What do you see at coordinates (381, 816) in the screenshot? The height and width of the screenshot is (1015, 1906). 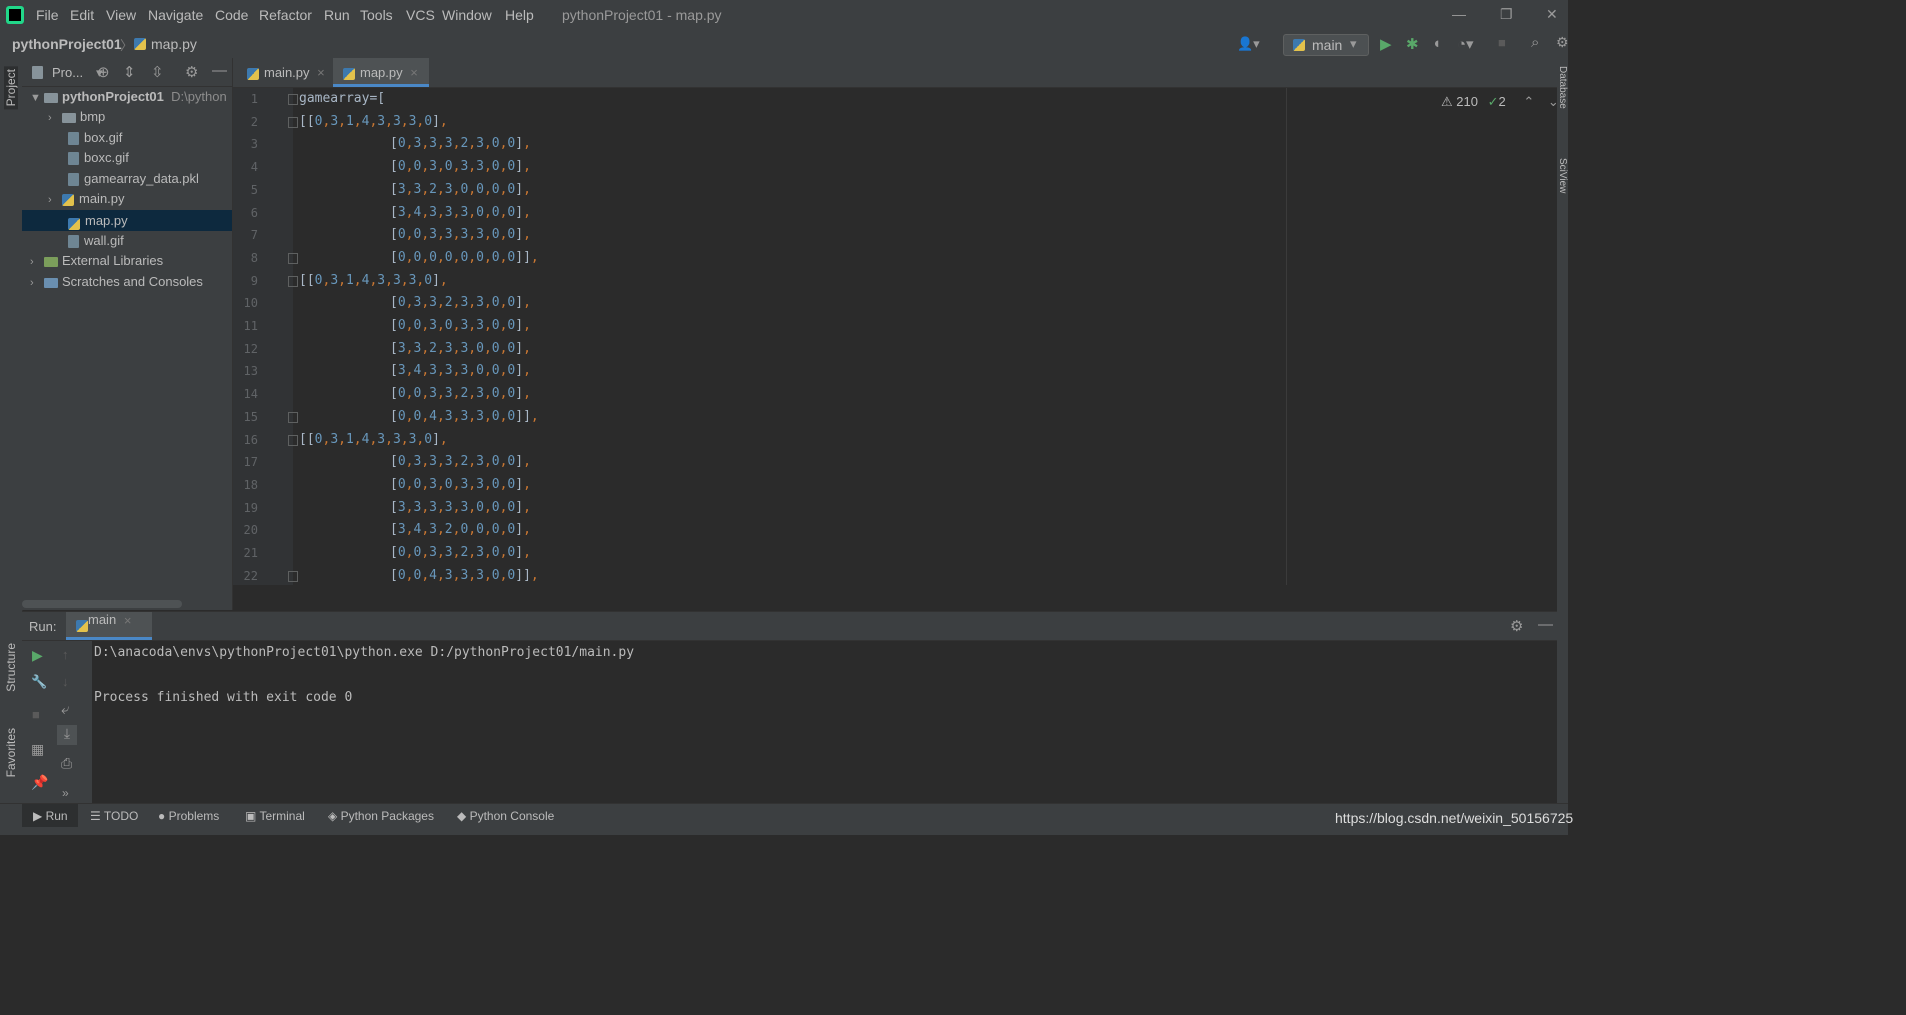 I see `bottom-tab-python-packages: ◈ Python Packages` at bounding box center [381, 816].